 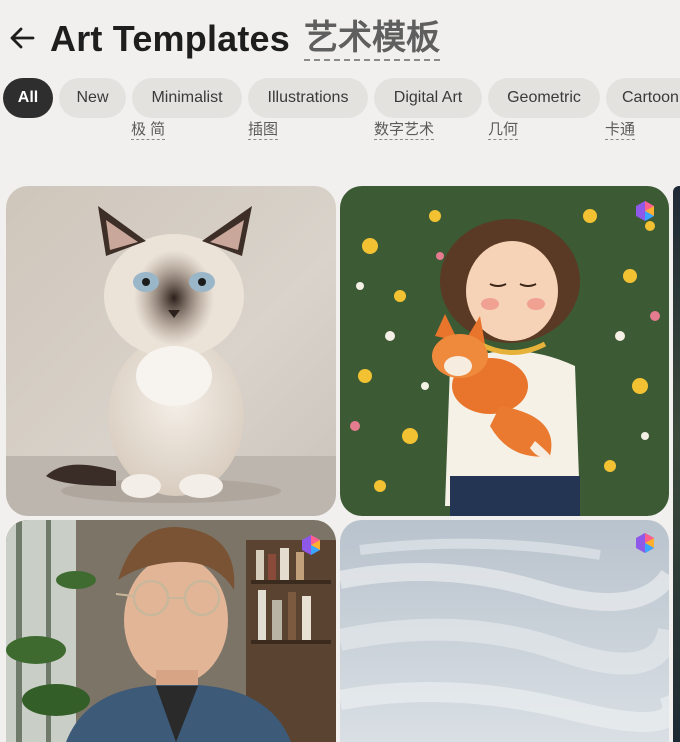 What do you see at coordinates (308, 98) in the screenshot?
I see `chip-illustrations: Illustrations` at bounding box center [308, 98].